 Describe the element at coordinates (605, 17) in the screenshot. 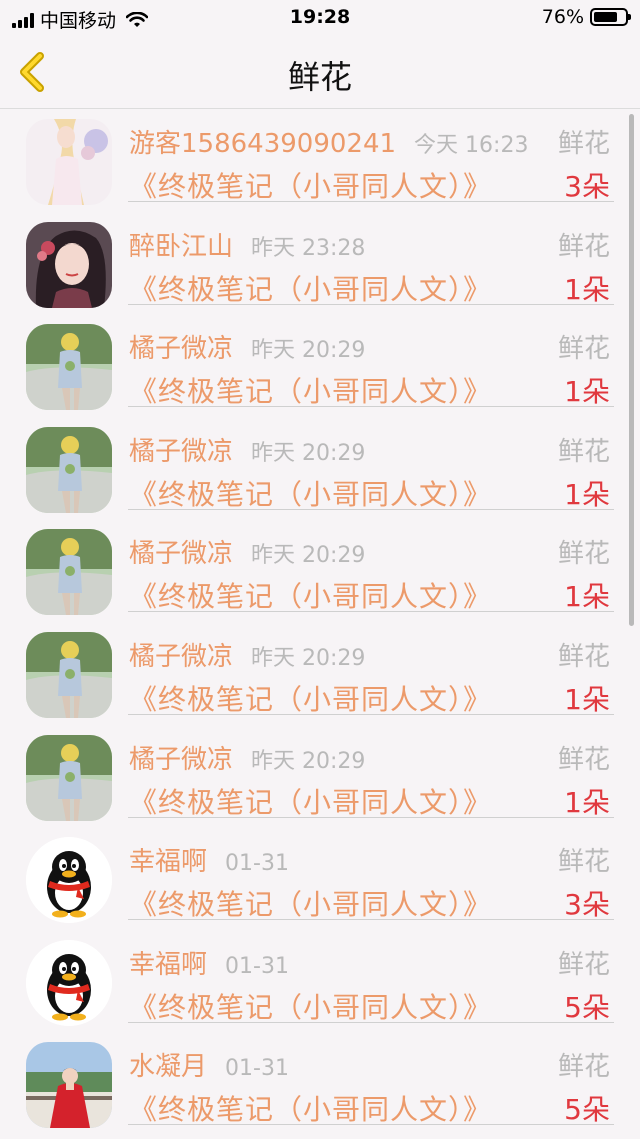

I see `battery-level` at that location.